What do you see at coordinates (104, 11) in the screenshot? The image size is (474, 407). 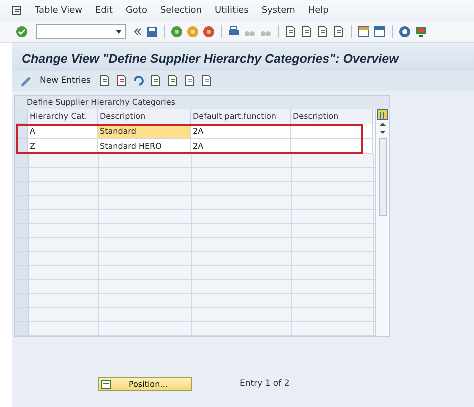 I see `menu-item: Edit` at bounding box center [104, 11].